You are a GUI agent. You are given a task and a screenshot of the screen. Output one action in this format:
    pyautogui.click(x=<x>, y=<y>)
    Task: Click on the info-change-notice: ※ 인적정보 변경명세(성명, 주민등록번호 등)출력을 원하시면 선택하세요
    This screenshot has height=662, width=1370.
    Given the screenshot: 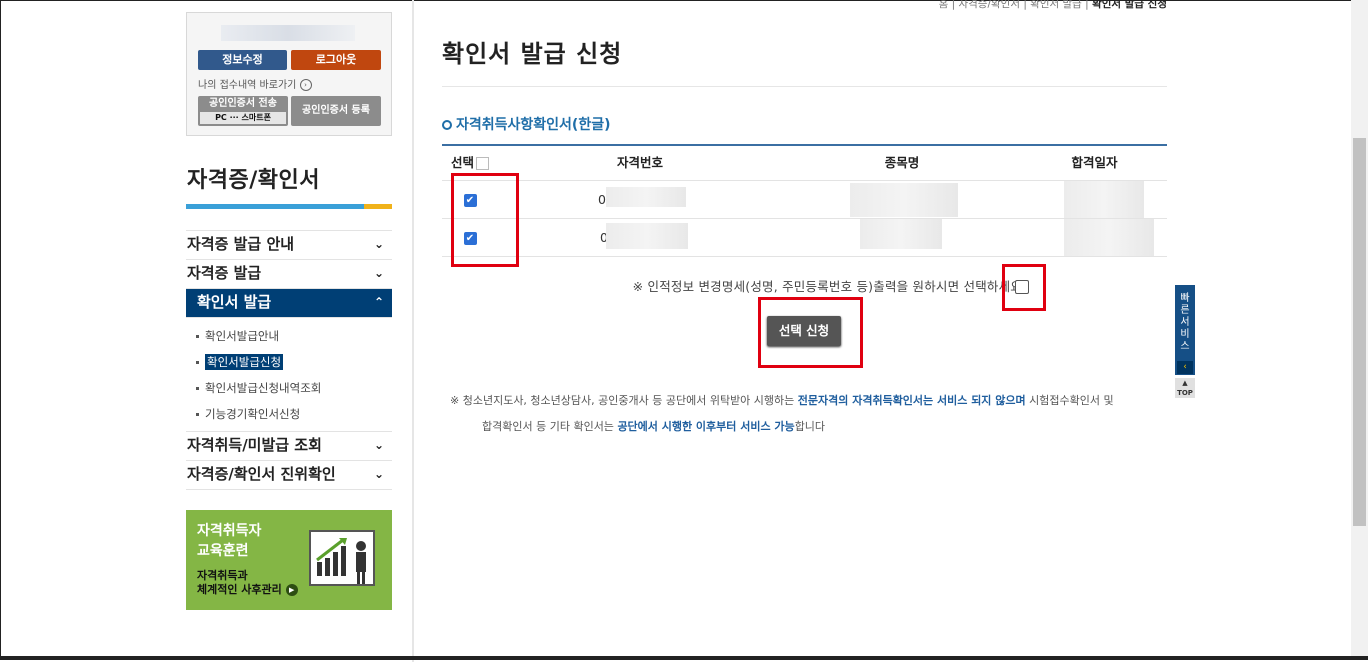 What is the action you would take?
    pyautogui.click(x=827, y=286)
    